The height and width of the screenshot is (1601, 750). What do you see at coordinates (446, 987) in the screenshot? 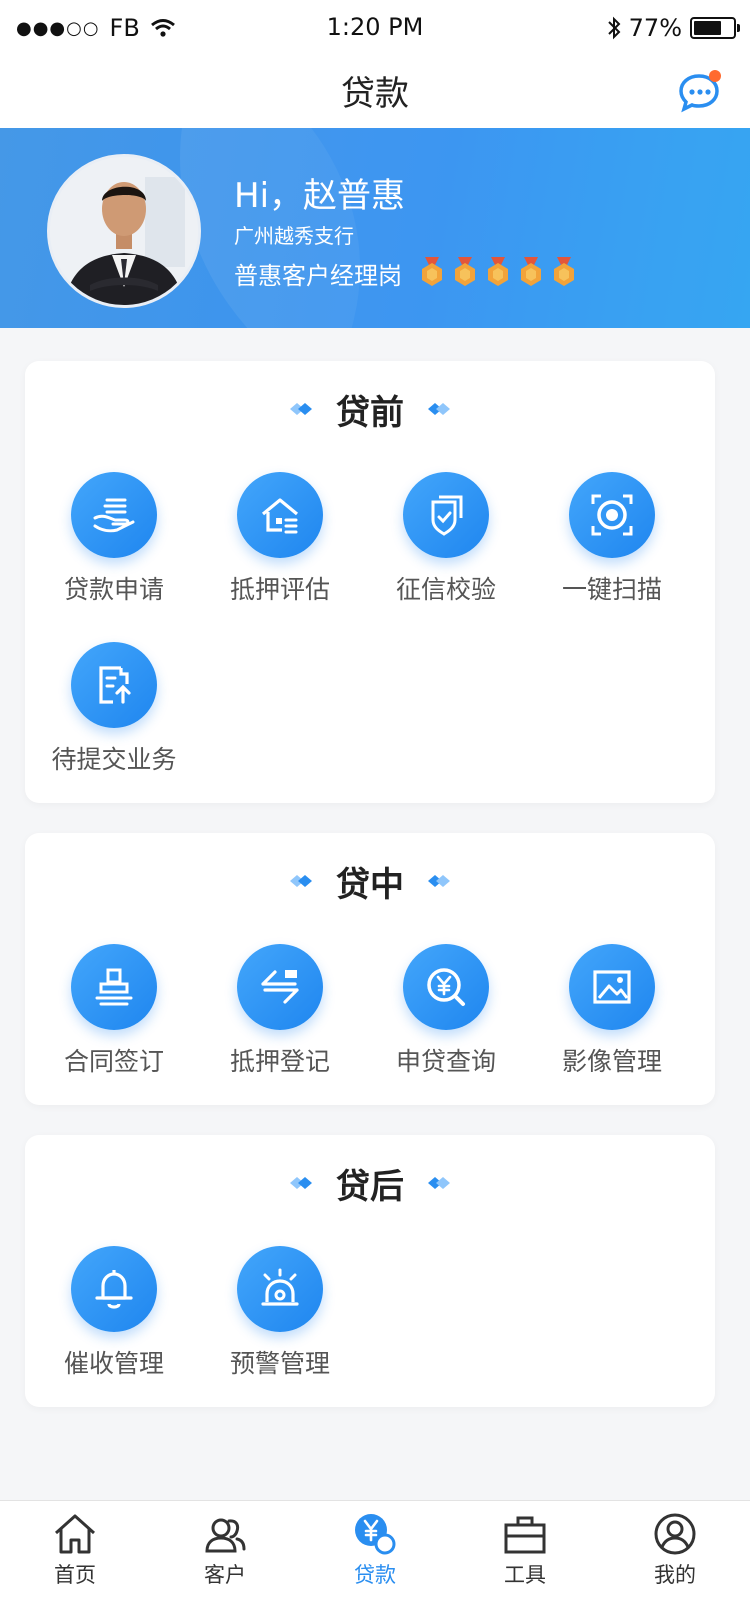
I see `yuan-search-icon` at bounding box center [446, 987].